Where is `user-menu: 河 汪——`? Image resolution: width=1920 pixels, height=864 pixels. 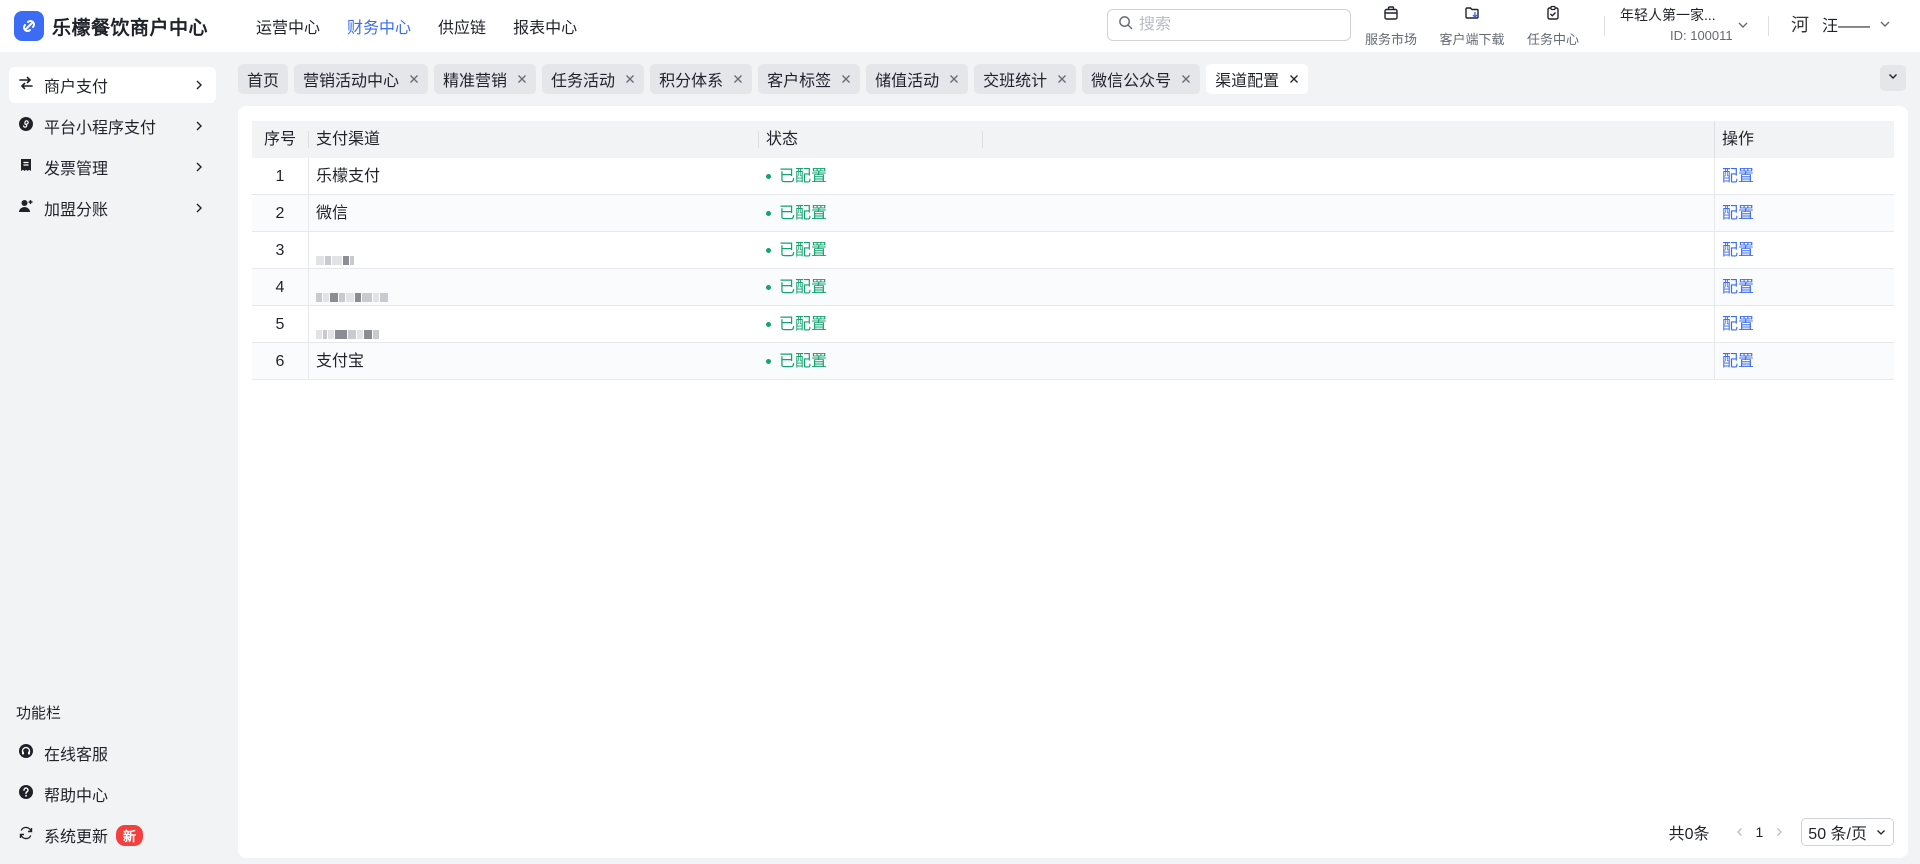 user-menu: 河 汪—— is located at coordinates (1839, 24).